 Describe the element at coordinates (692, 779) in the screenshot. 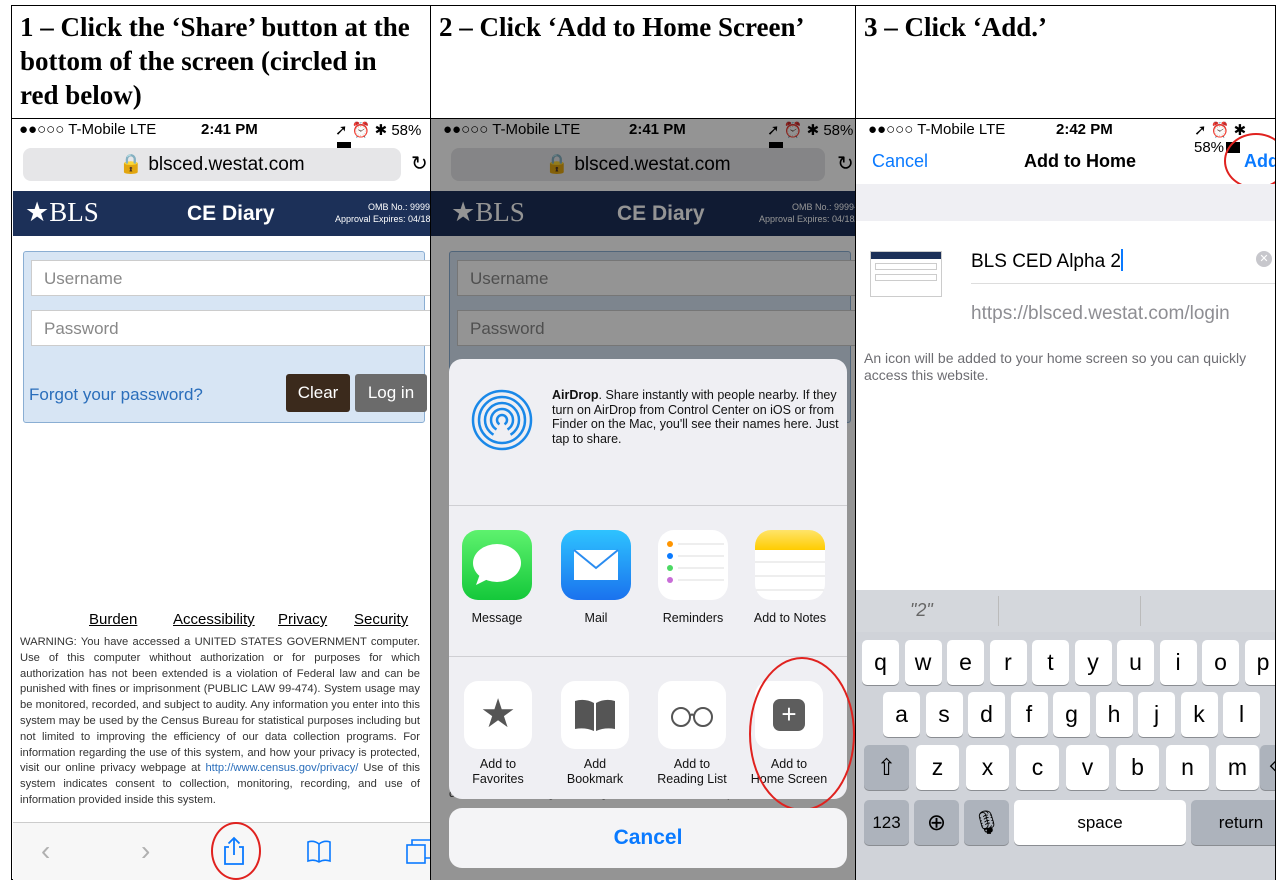

I see `action-label-line: Reading List` at that location.